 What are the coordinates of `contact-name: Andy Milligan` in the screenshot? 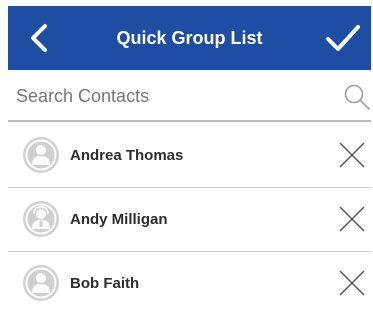 It's located at (119, 219).